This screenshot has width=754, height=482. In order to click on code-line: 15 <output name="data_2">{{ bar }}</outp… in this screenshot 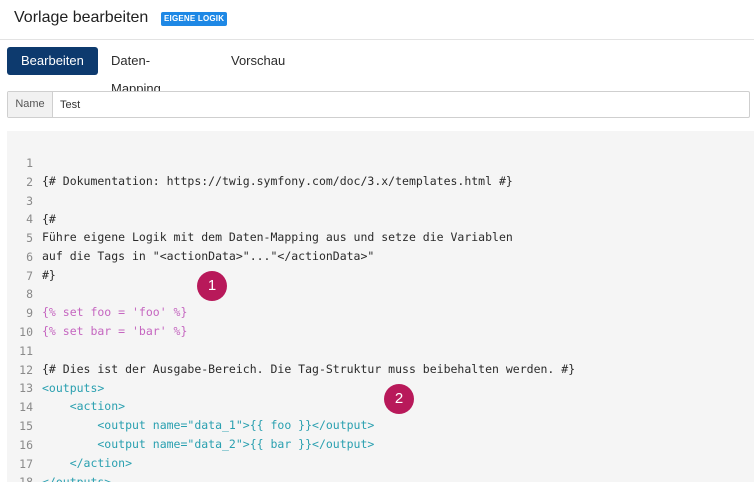, I will do `click(380, 425)`.